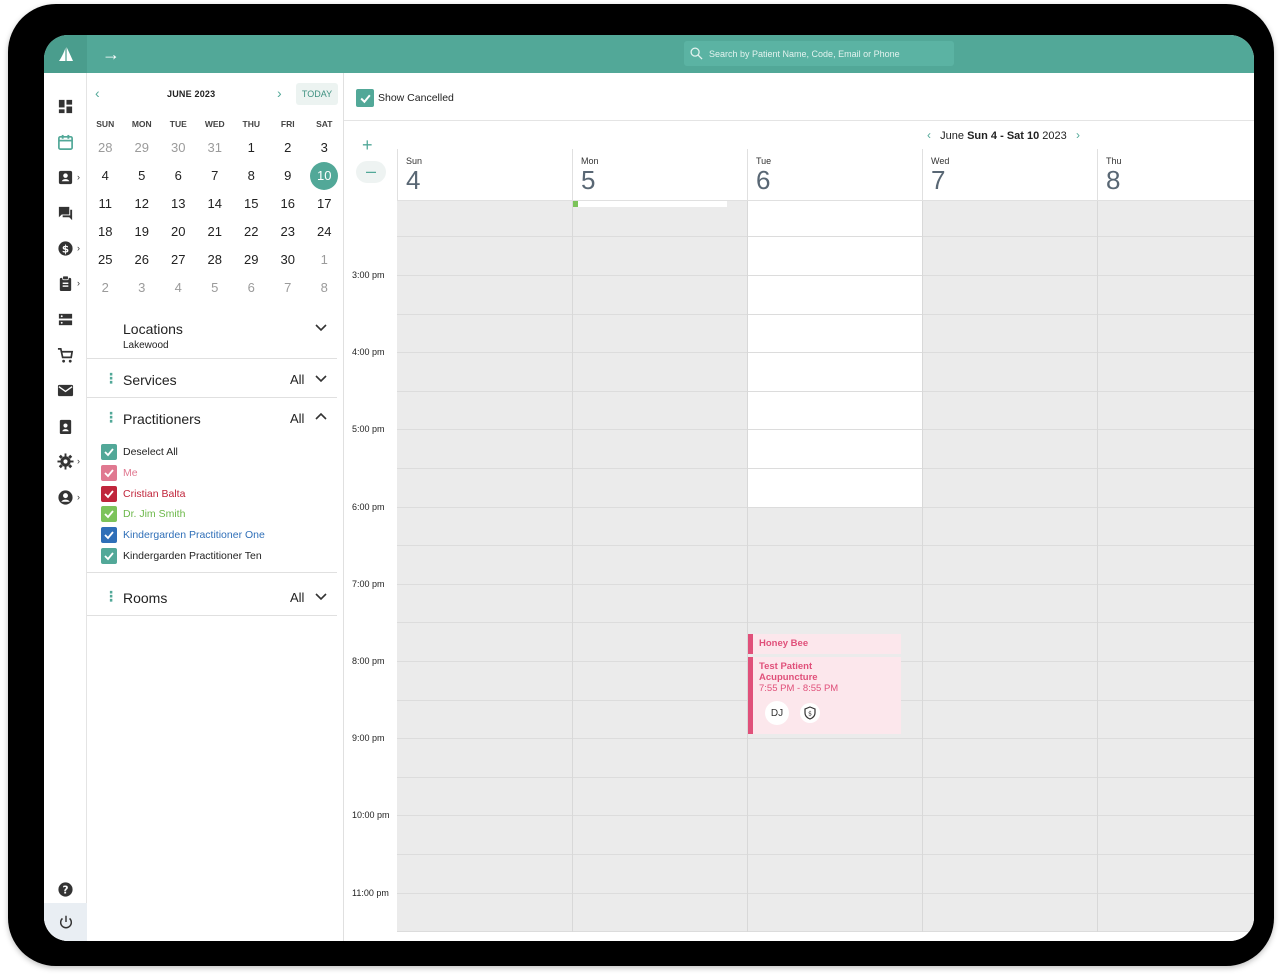  I want to click on calendar-day: 25, so click(105, 260).